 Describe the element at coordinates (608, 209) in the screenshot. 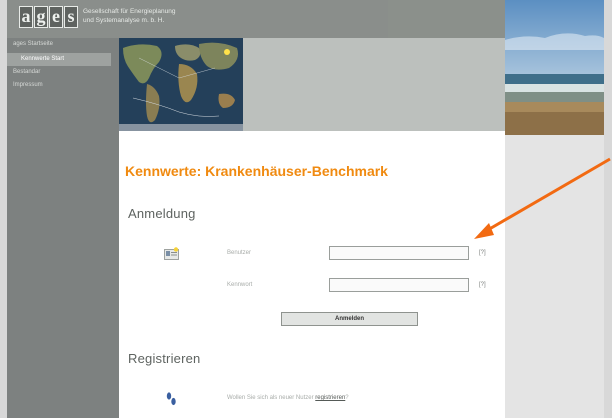

I see `right-border` at that location.